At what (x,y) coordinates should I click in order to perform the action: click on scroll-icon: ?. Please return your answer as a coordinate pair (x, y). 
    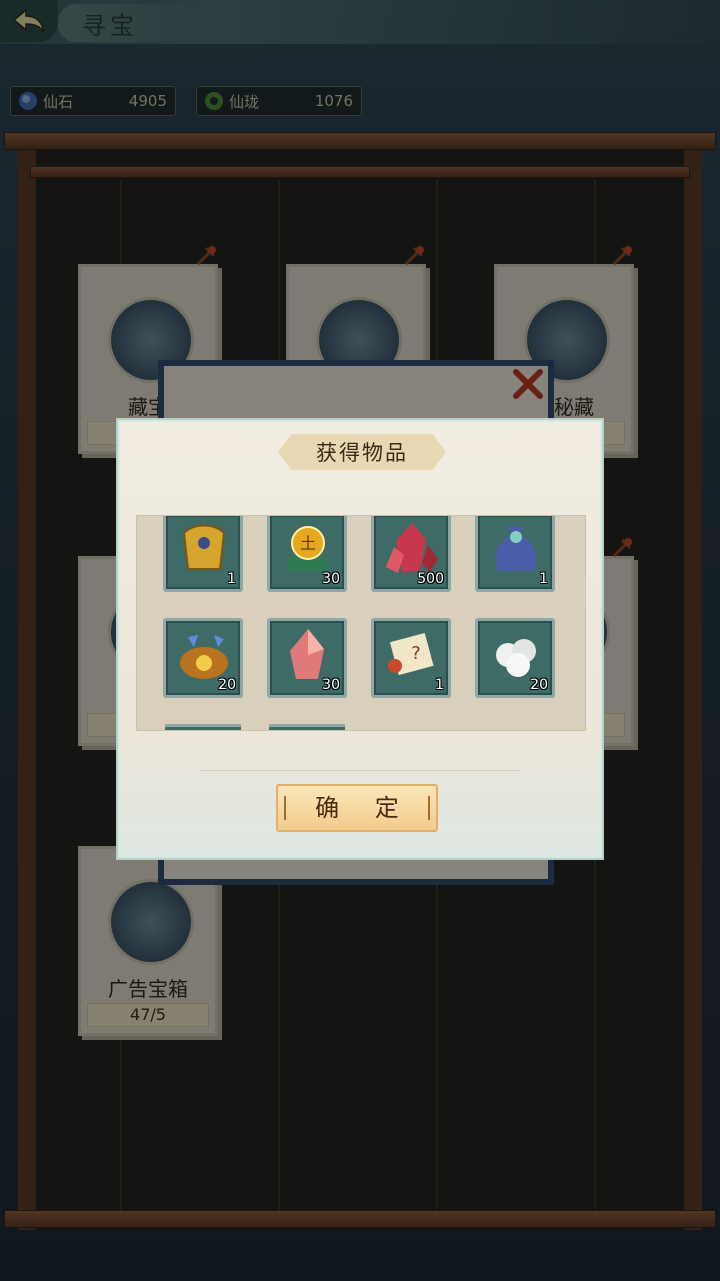
    Looking at the image, I should click on (411, 654).